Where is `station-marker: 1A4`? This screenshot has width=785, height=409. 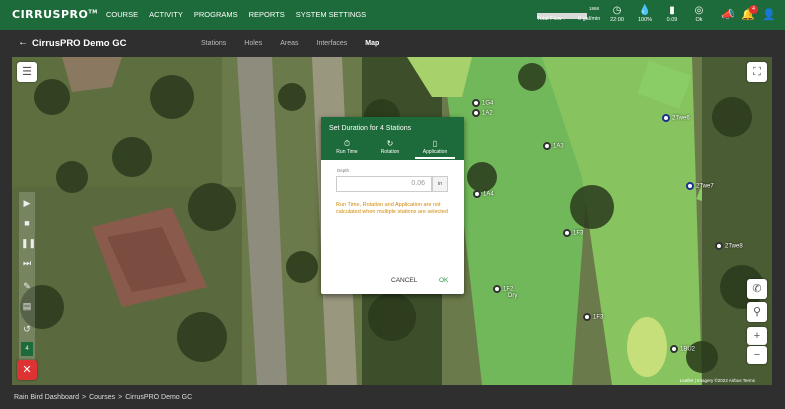
station-marker: 1A4 is located at coordinates (483, 194).